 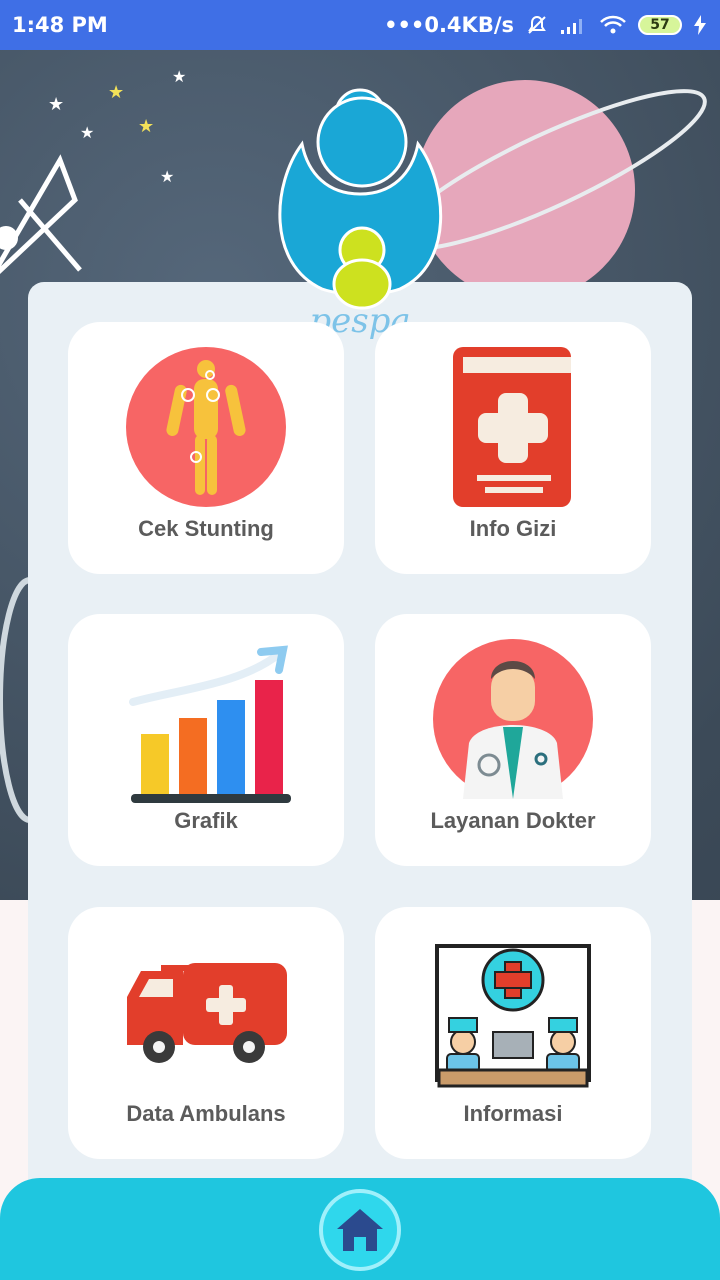 I want to click on data-ambulans-card: Data Ambulans, so click(x=206, y=1033).